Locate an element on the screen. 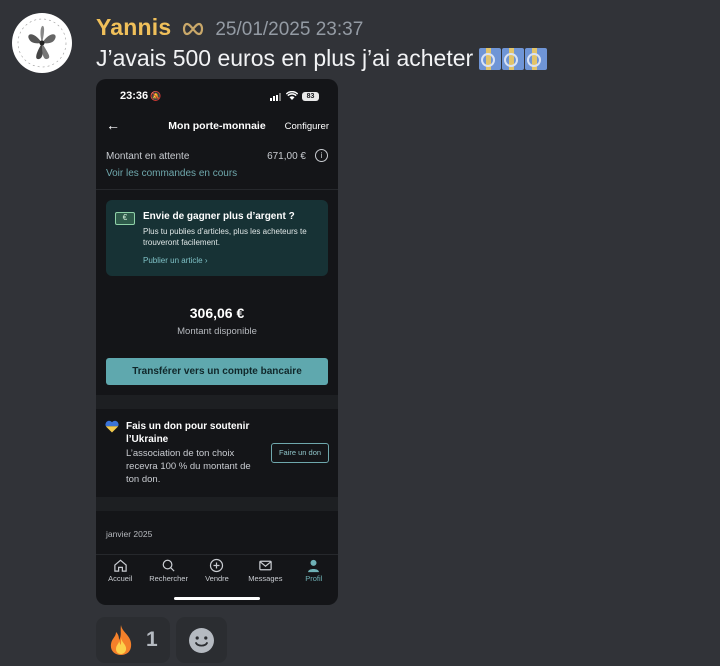 The image size is (720, 666). message-text: J’avais 500 euros en plus j’ai acheter is located at coordinates (285, 58).